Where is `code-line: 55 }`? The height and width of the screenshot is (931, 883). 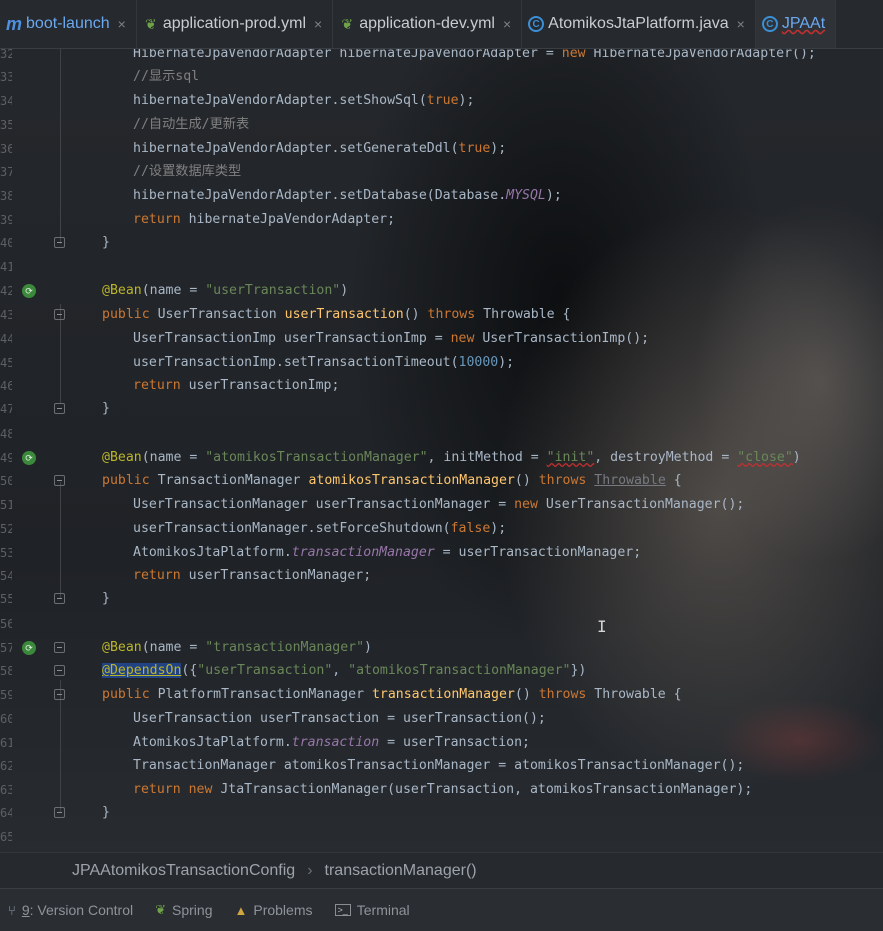 code-line: 55 } is located at coordinates (55, 598).